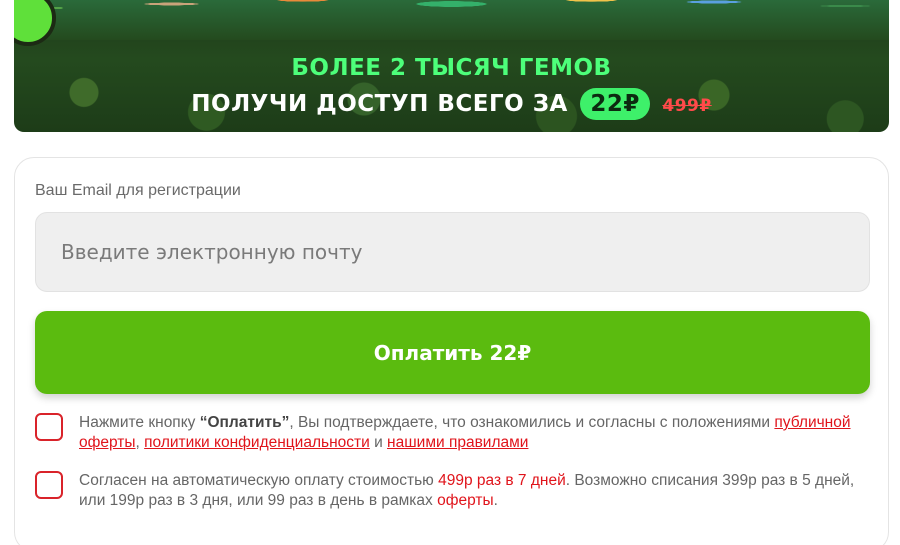 The image size is (900, 545). Describe the element at coordinates (257, 442) in the screenshot. I see `privacy-policy-link: политики конфиденциальности` at that location.